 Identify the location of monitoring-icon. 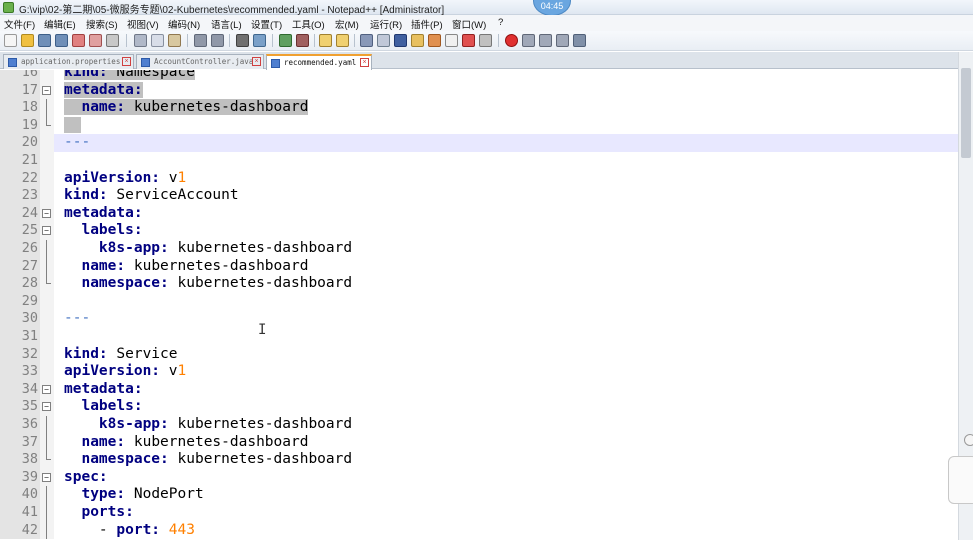
(468, 40).